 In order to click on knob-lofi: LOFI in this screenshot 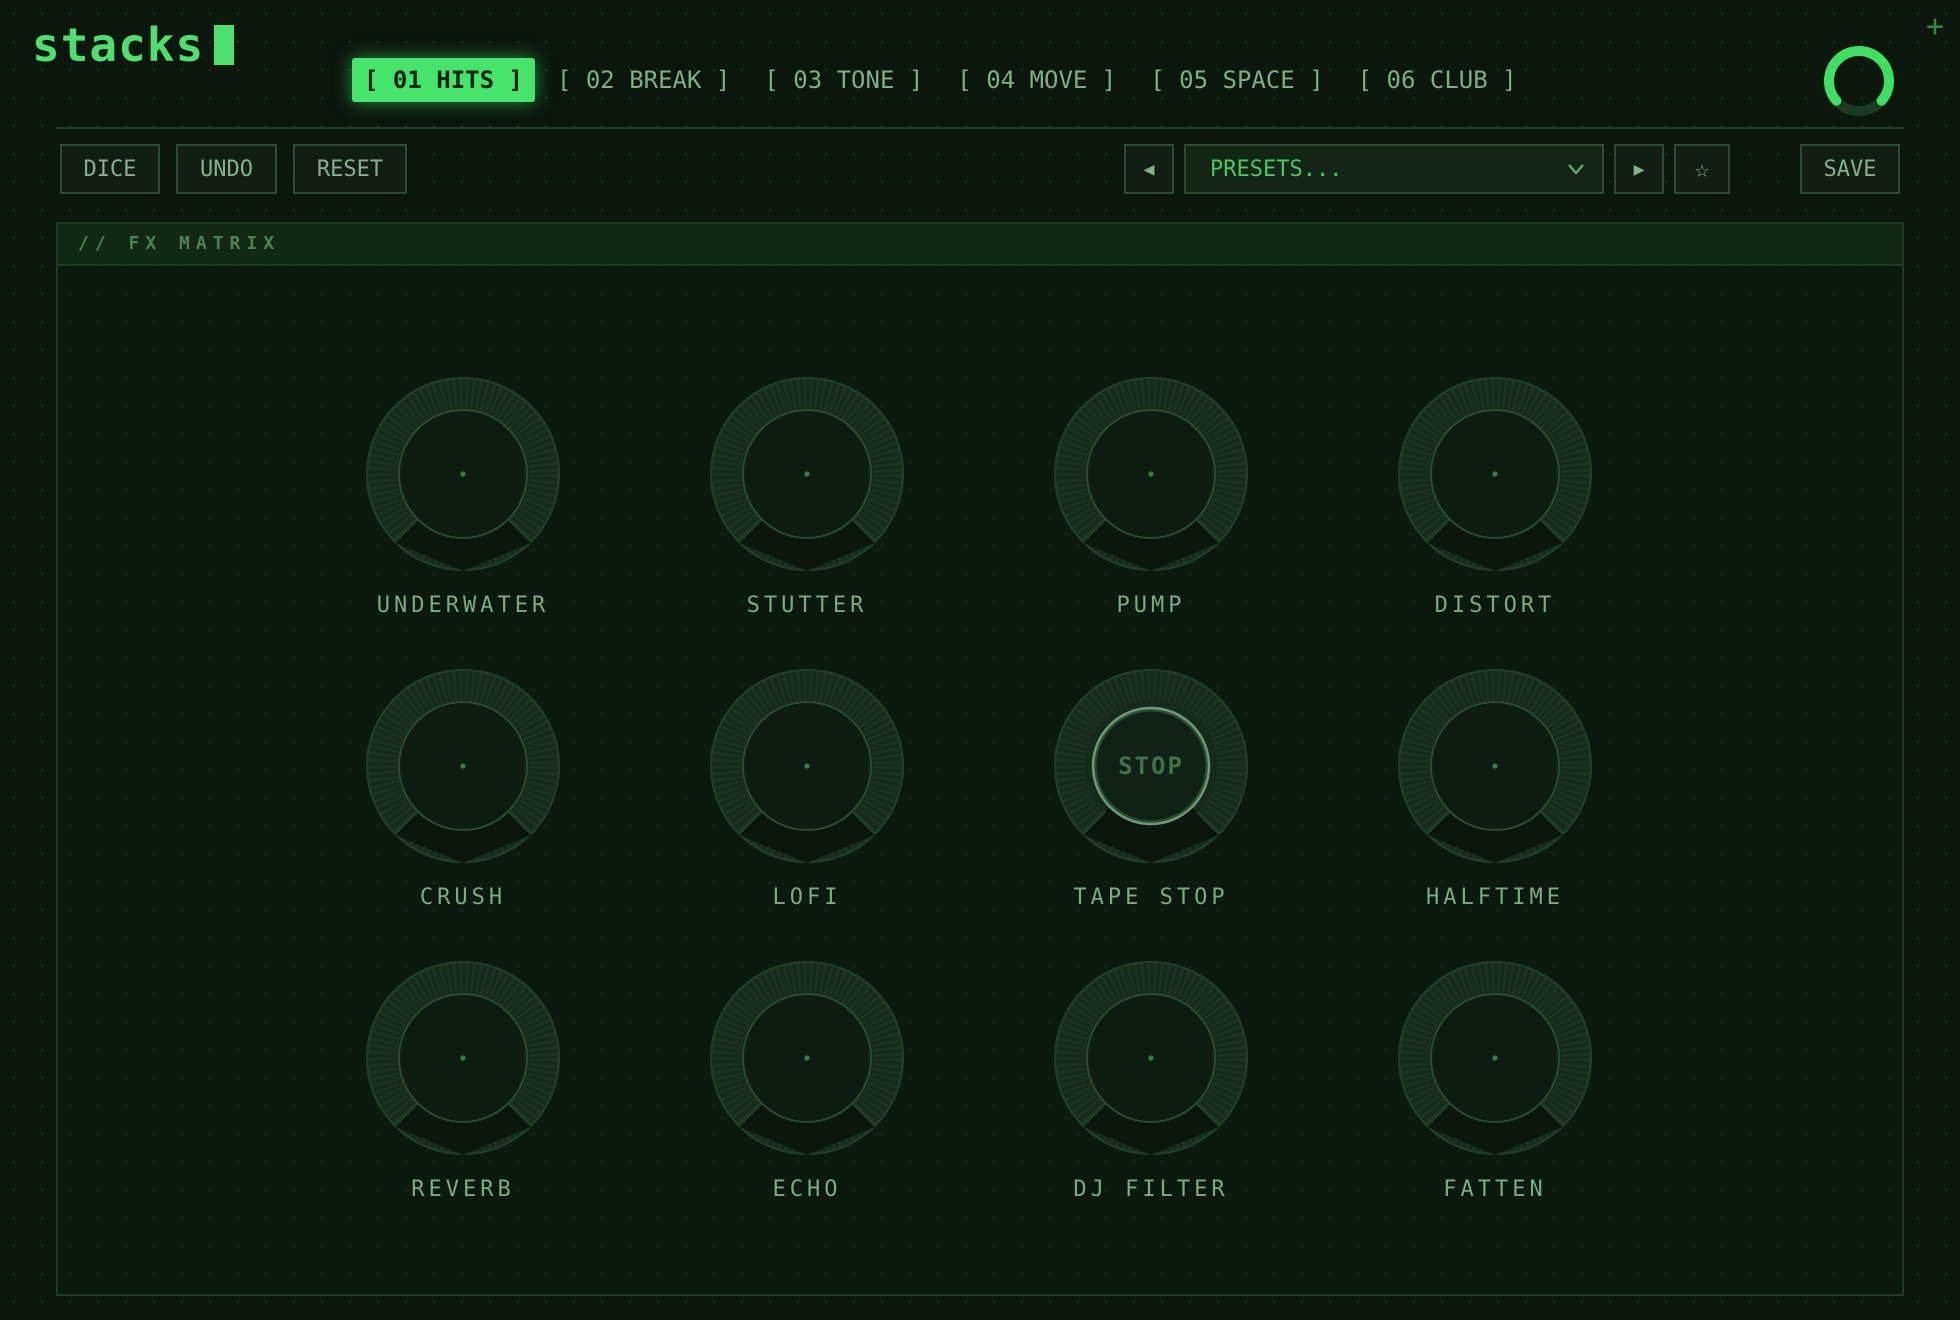, I will do `click(807, 799)`.